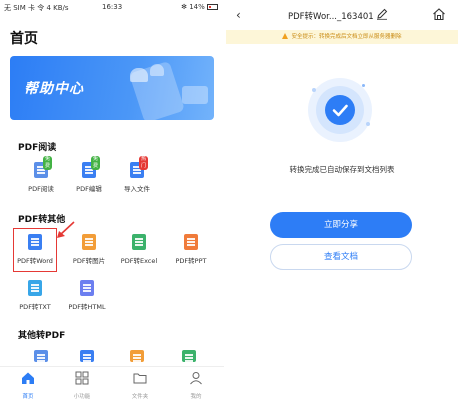 Image resolution: width=458 pixels, height=400 pixels. What do you see at coordinates (193, 7) in the screenshot?
I see `battery-text: ✻ 14%` at bounding box center [193, 7].